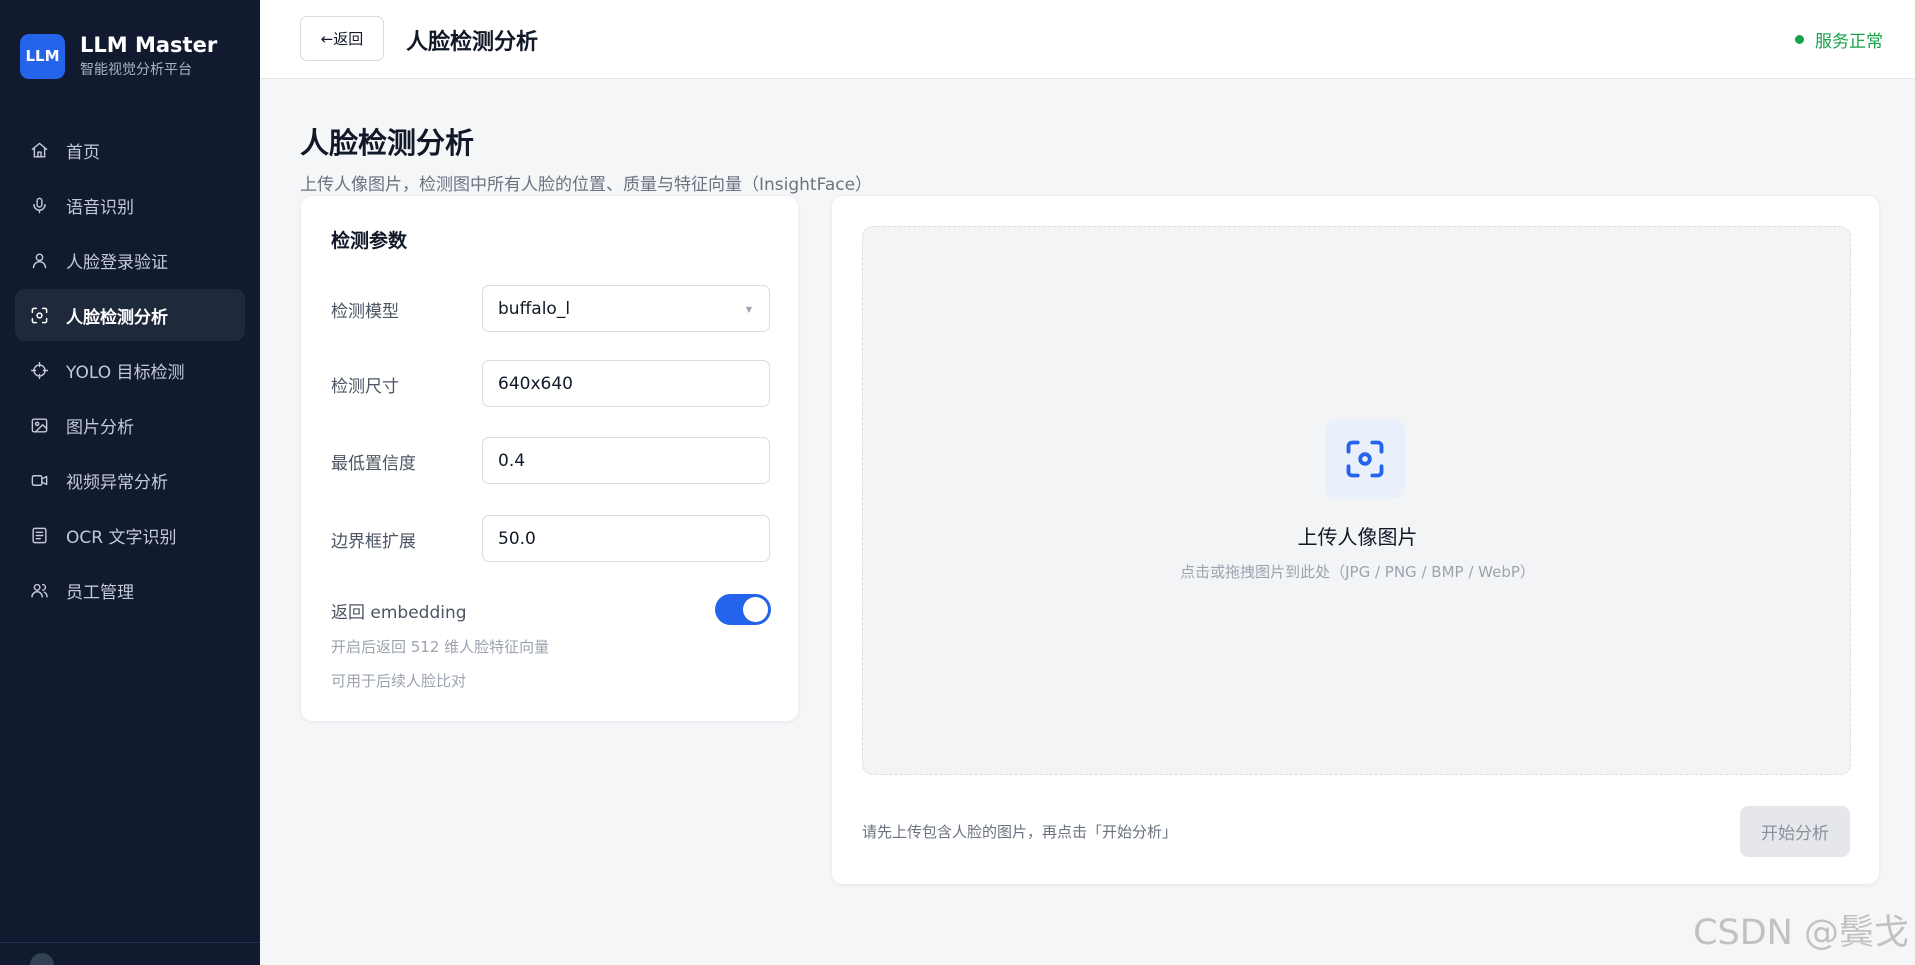 Image resolution: width=1915 pixels, height=965 pixels. I want to click on upload-hint: 点击或拖拽图片到此处（JPG / PNG / BMP / WebP）, so click(1357, 572).